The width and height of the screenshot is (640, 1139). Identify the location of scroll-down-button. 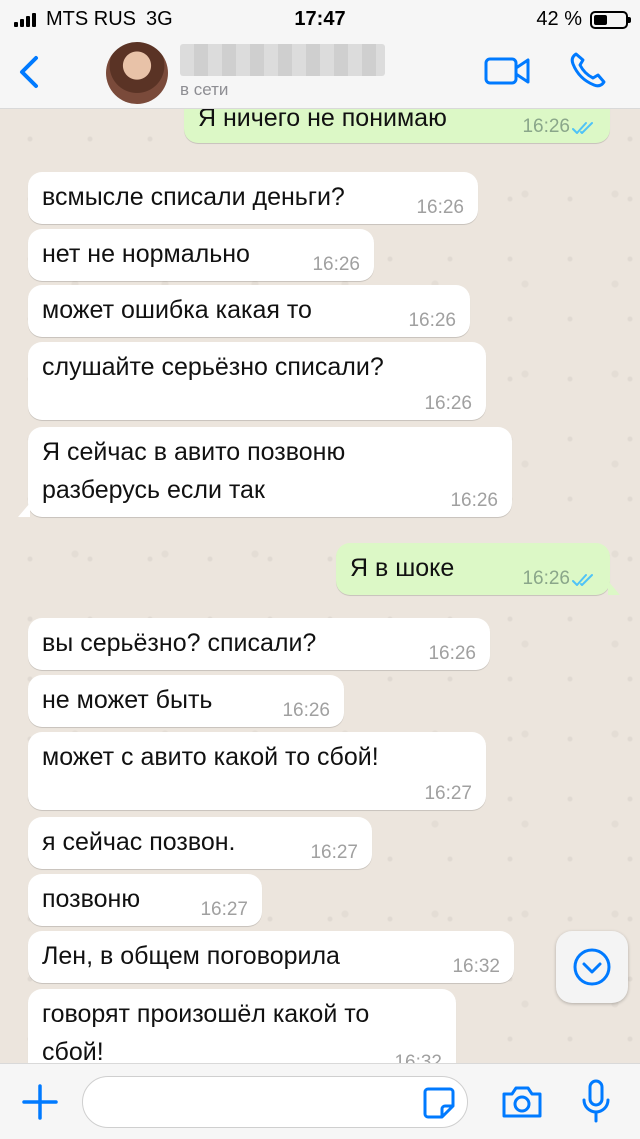
(592, 967).